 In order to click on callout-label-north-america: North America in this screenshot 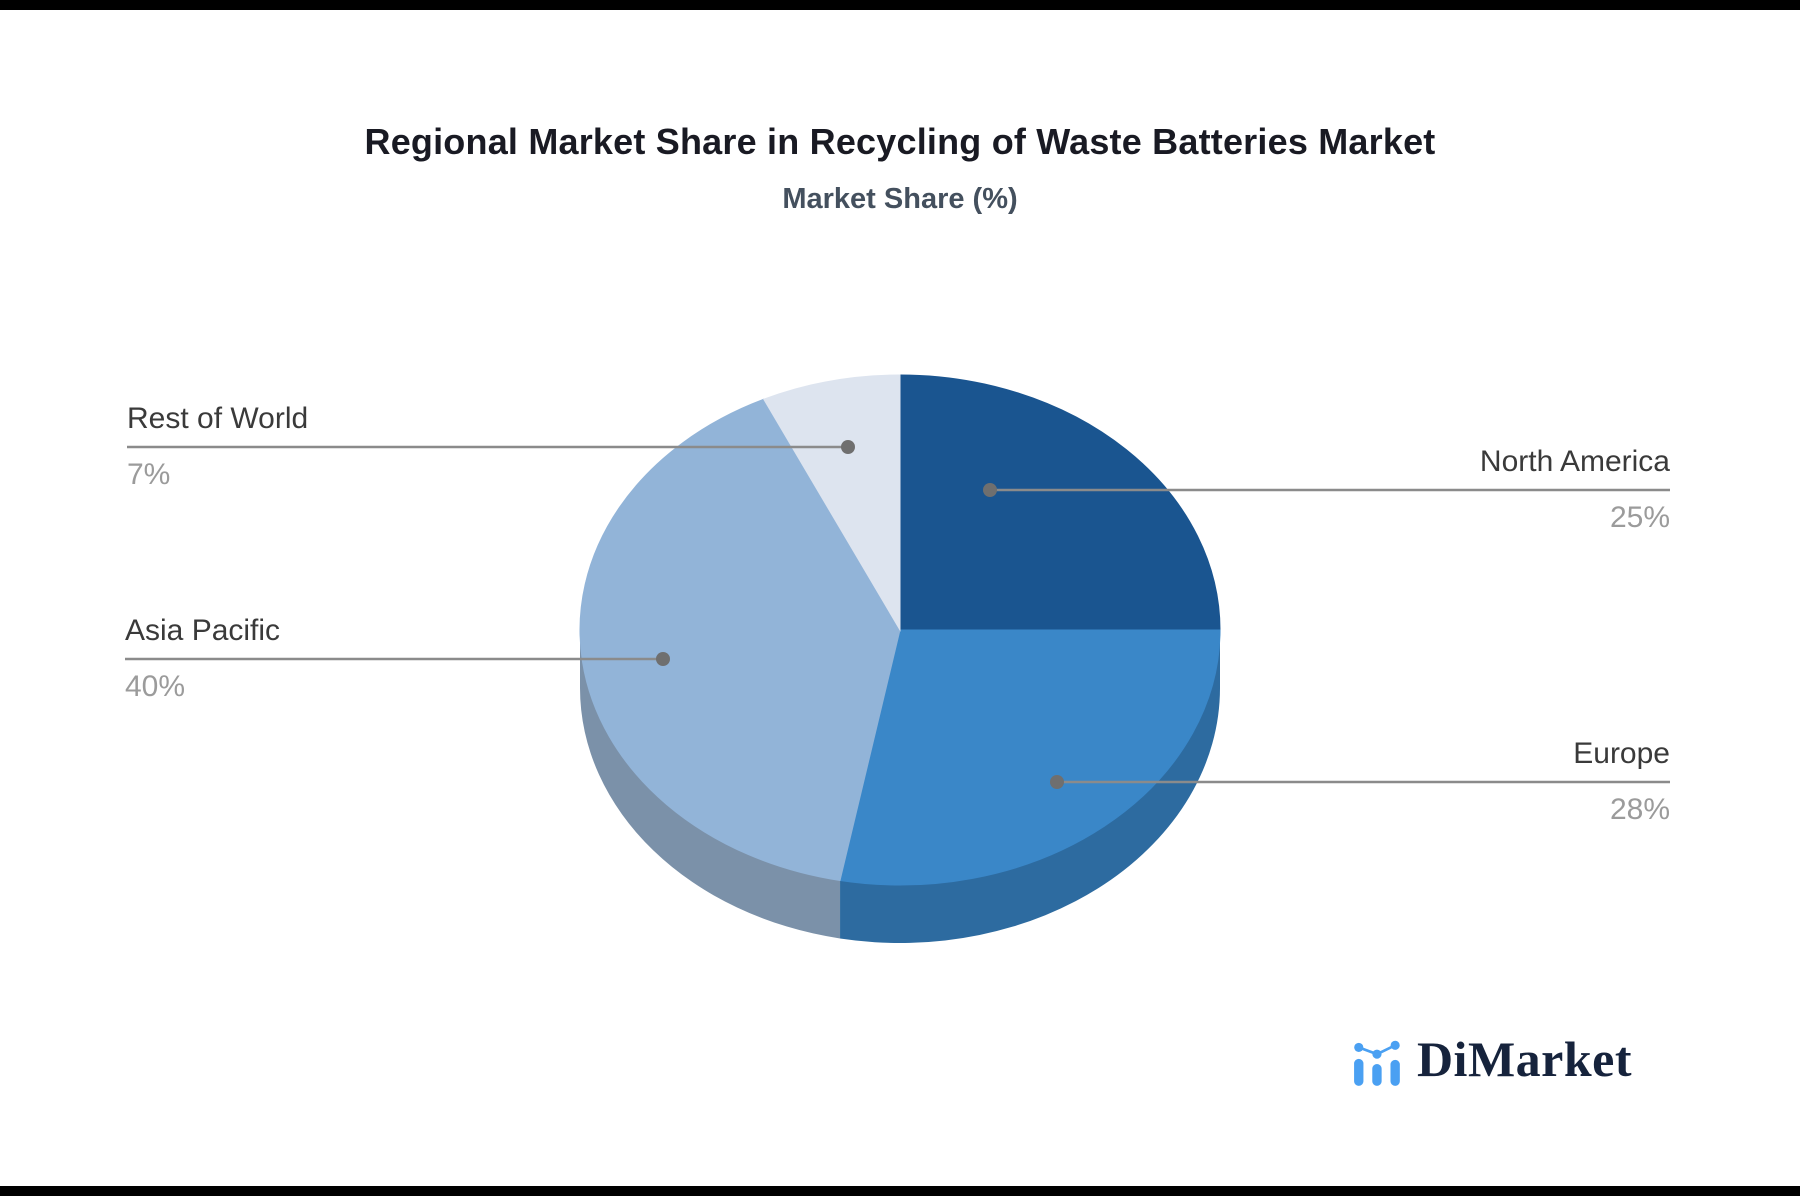, I will do `click(1574, 461)`.